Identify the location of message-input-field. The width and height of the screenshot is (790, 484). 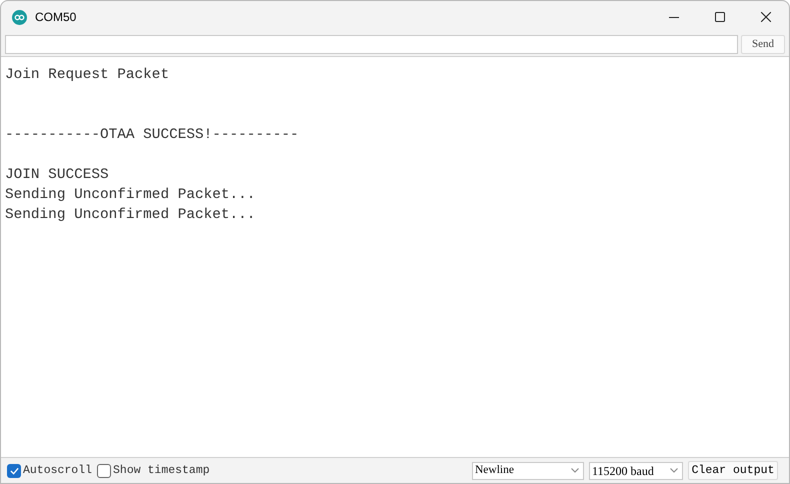
(371, 44).